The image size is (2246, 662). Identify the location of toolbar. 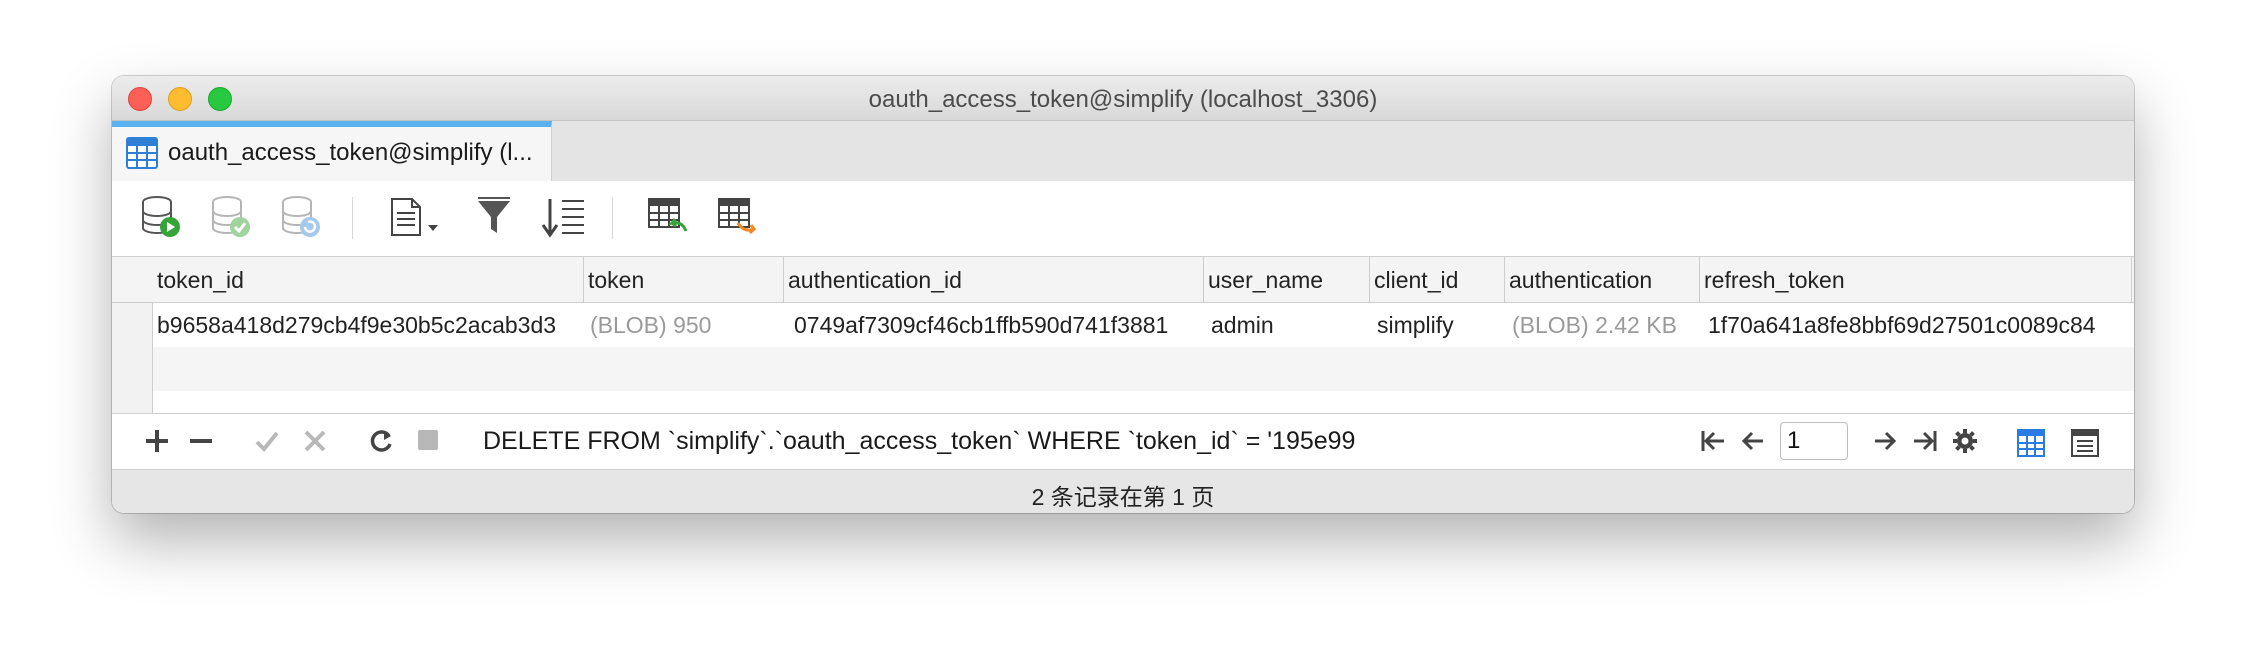
(1123, 219).